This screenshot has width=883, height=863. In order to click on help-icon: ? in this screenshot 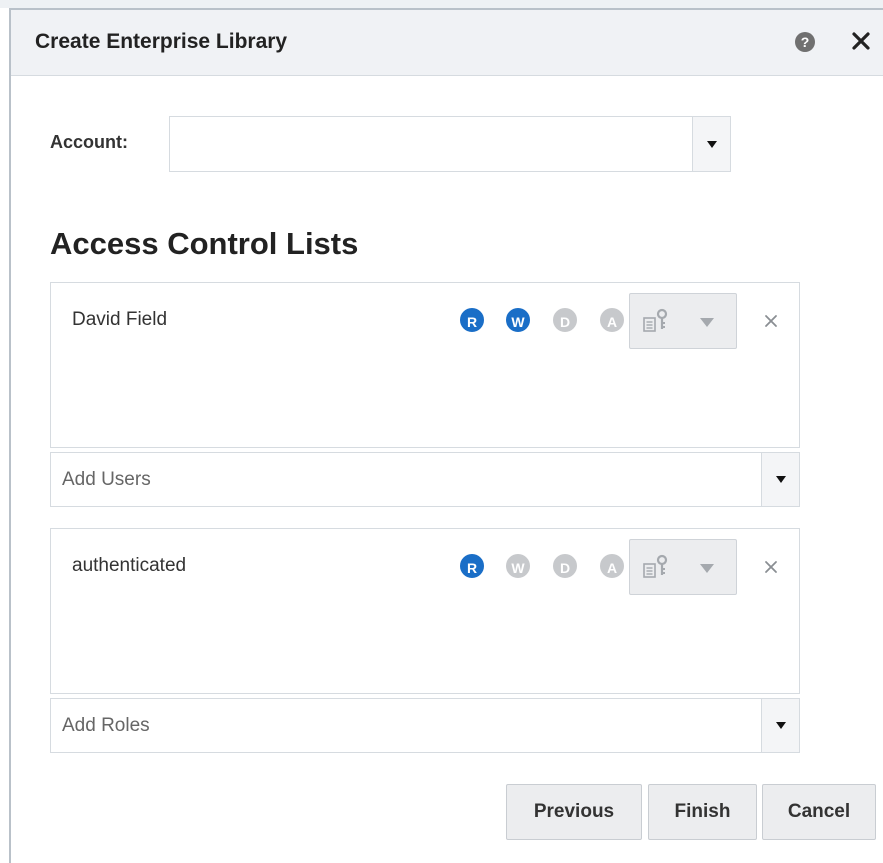, I will do `click(805, 42)`.